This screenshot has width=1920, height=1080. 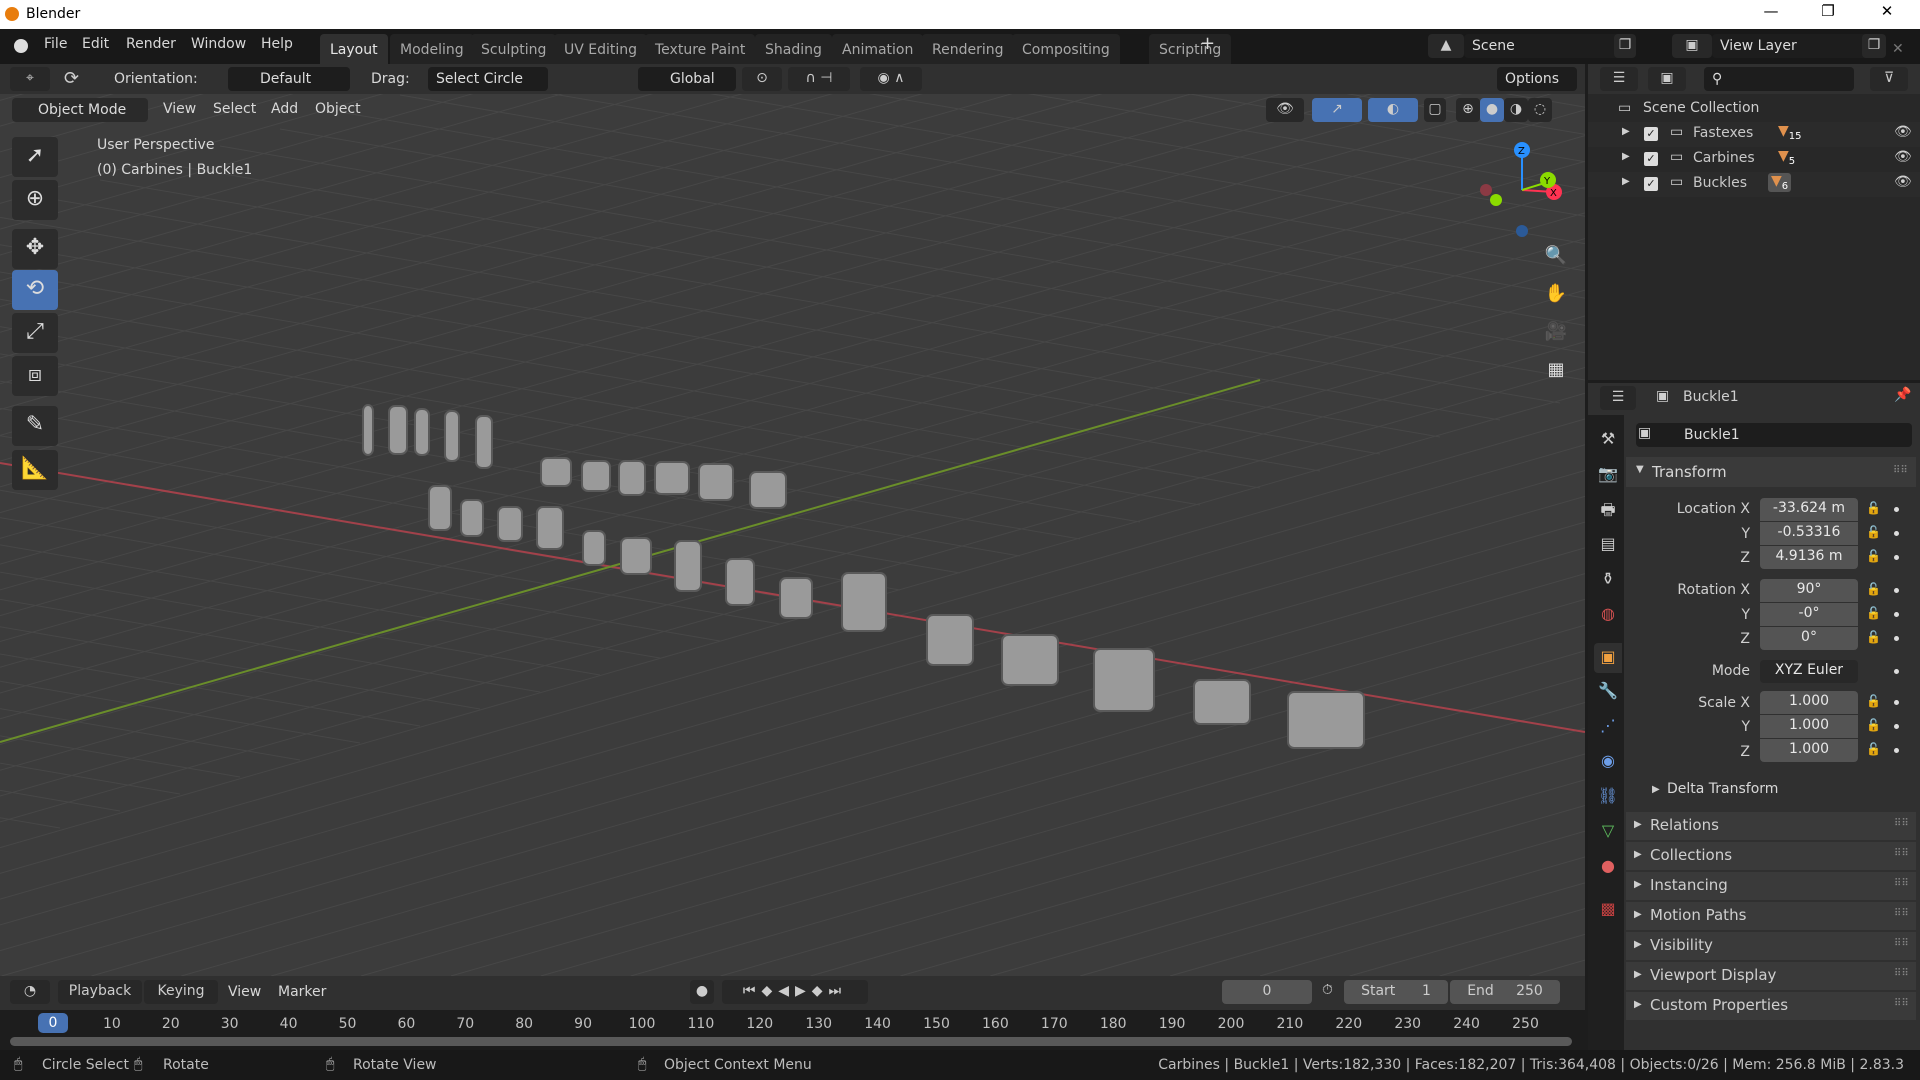 What do you see at coordinates (1537, 79) in the screenshot?
I see `options-dropdown: Options` at bounding box center [1537, 79].